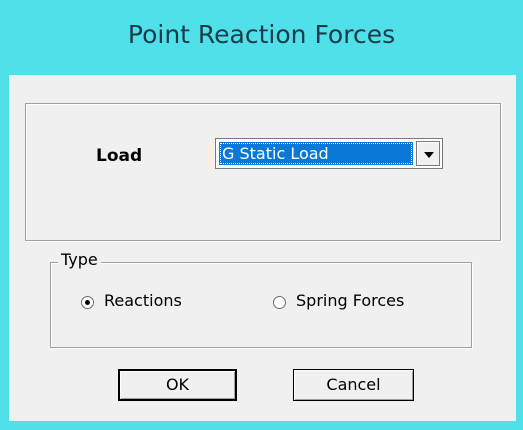  I want to click on reactions-radio, so click(87, 302).